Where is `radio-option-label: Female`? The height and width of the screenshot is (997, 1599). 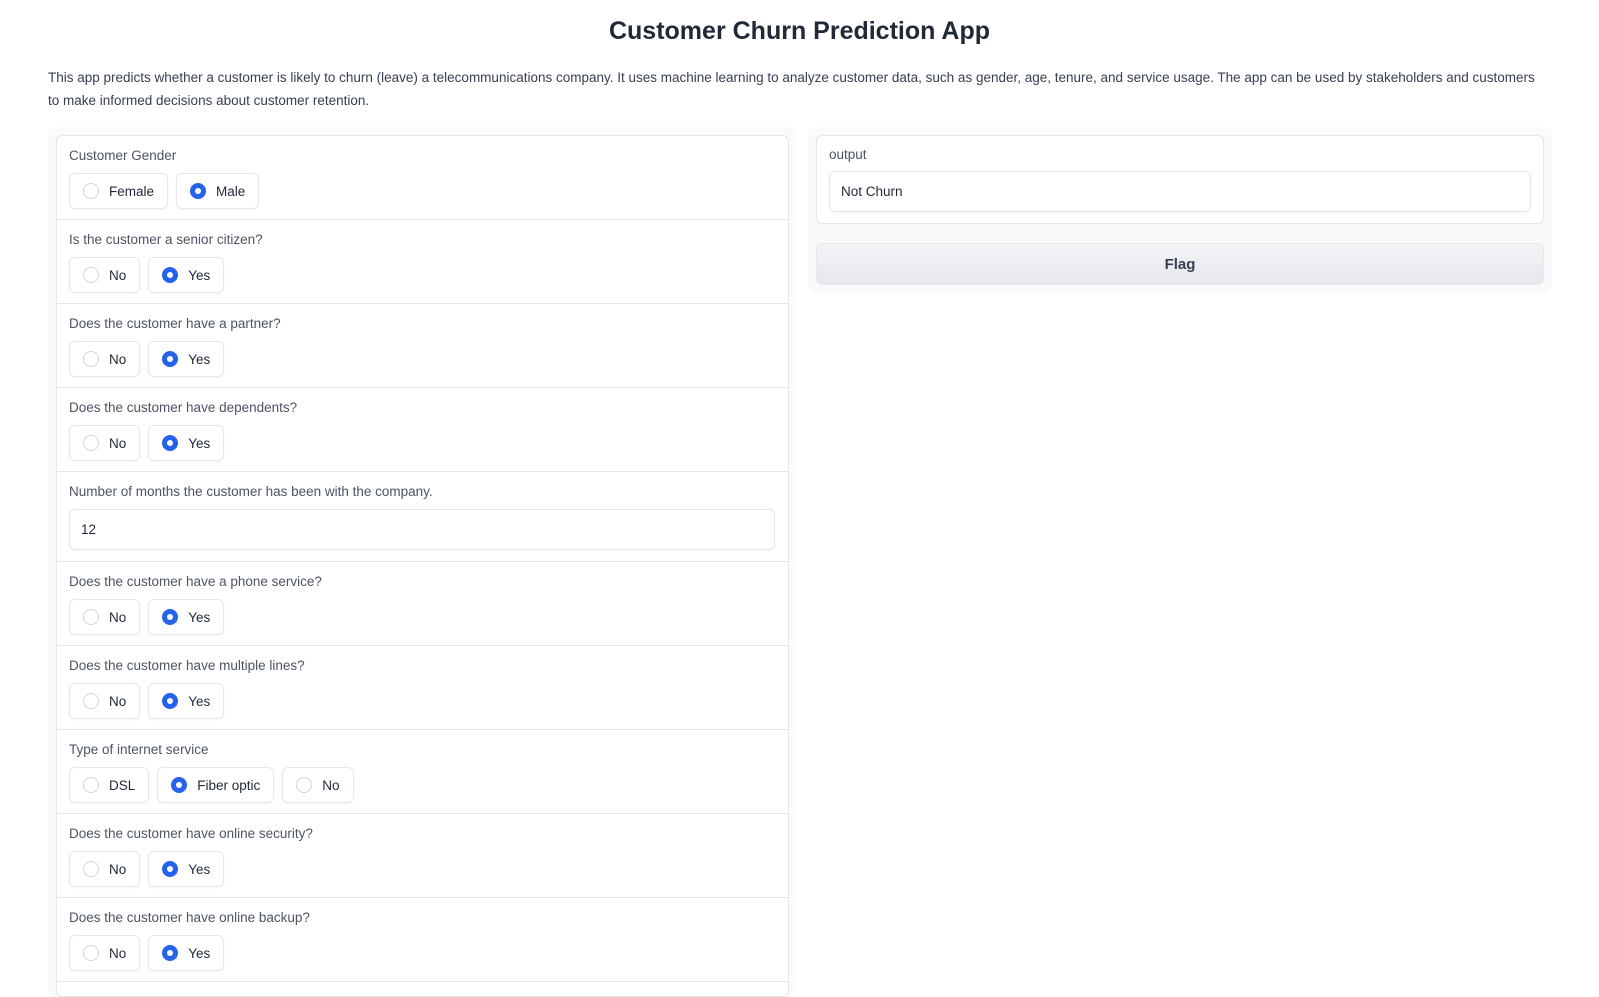
radio-option-label: Female is located at coordinates (132, 191).